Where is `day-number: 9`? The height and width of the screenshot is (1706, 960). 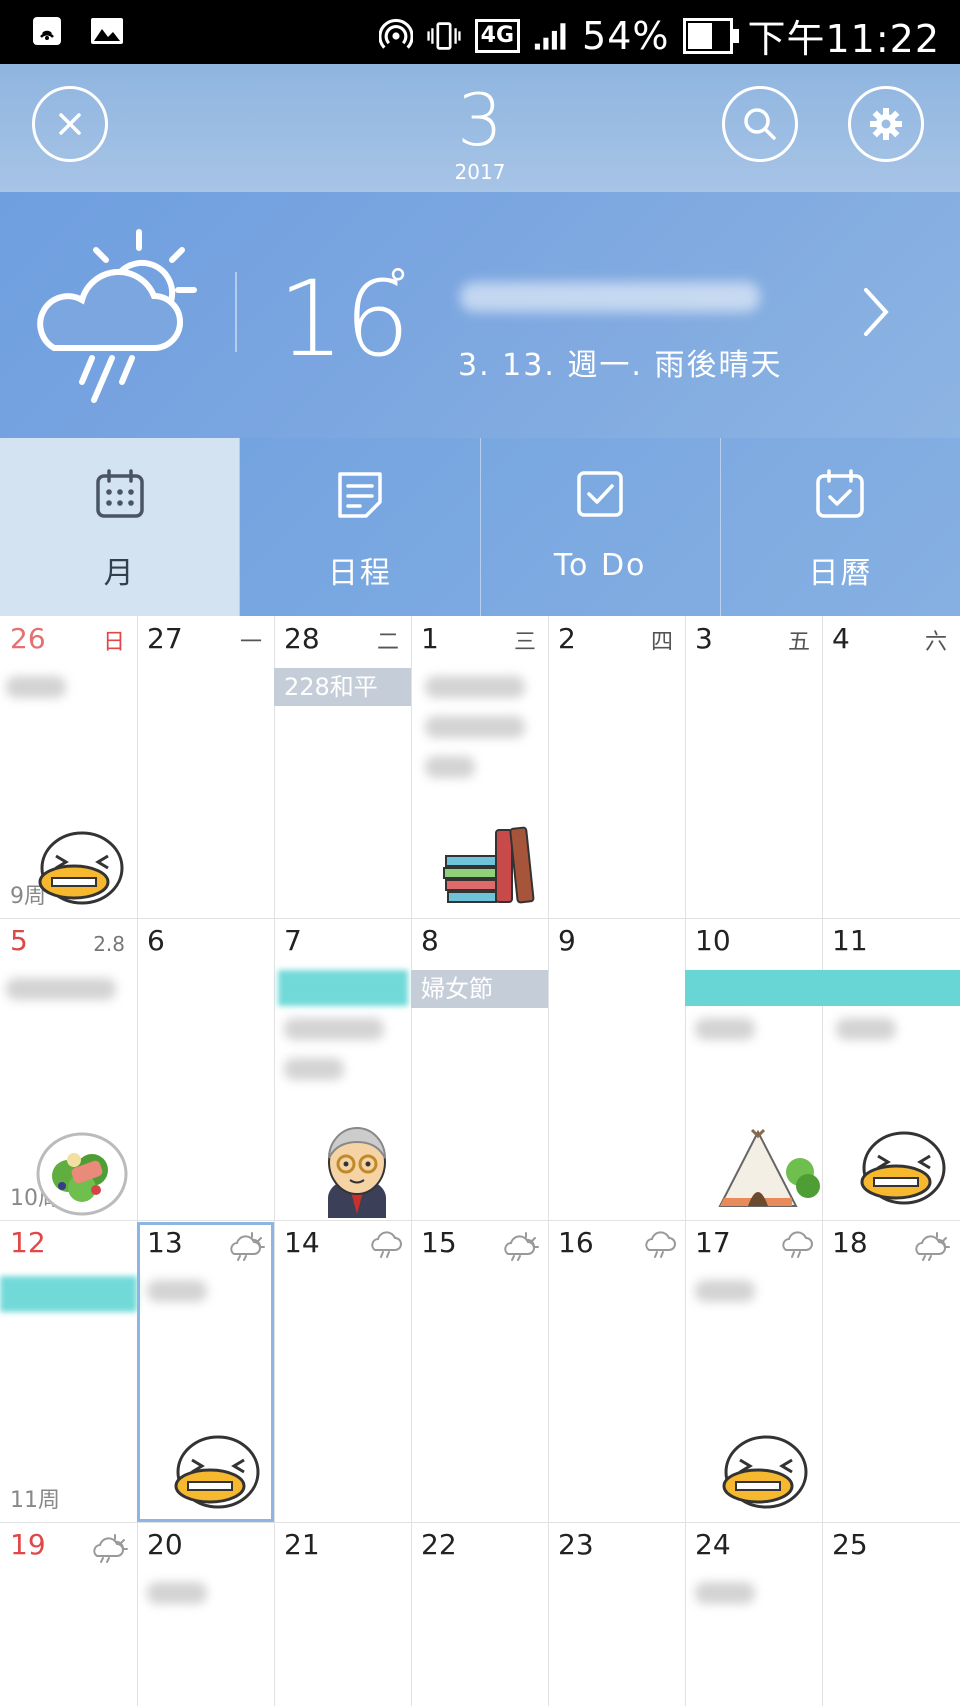
day-number: 9 is located at coordinates (567, 940).